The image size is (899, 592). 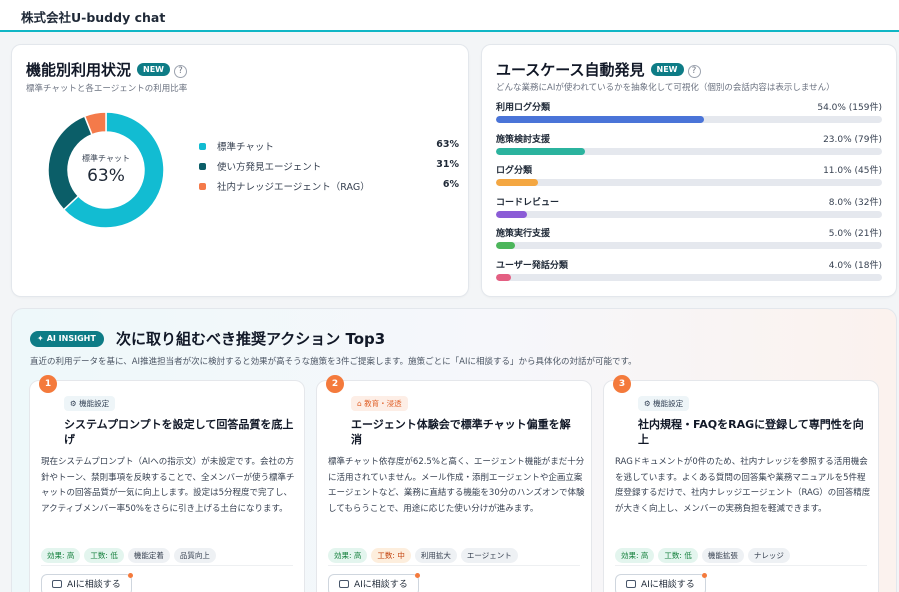 I want to click on tag: 工数: 中, so click(x=391, y=555).